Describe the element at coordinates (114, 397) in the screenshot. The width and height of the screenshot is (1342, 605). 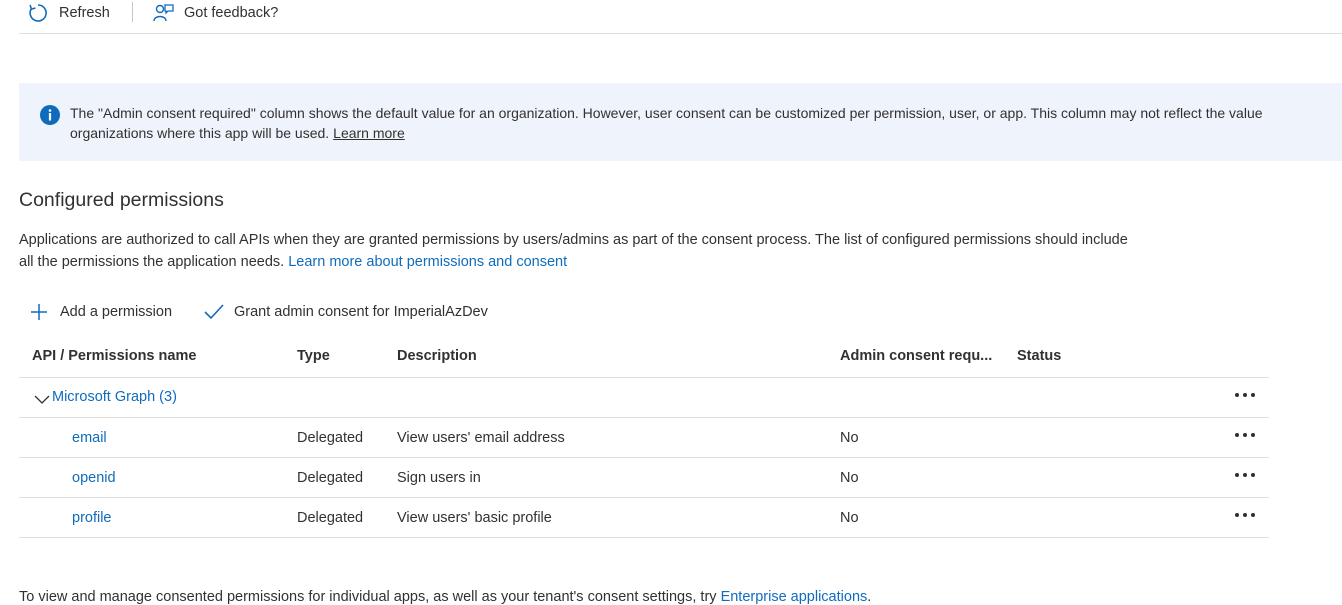
I see `group-name-link: Microsoft Graph (3)` at that location.